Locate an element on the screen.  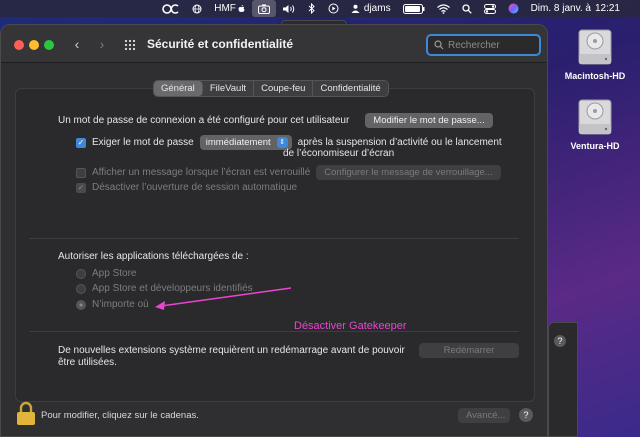
option-app-store: App Store is located at coordinates (106, 273).